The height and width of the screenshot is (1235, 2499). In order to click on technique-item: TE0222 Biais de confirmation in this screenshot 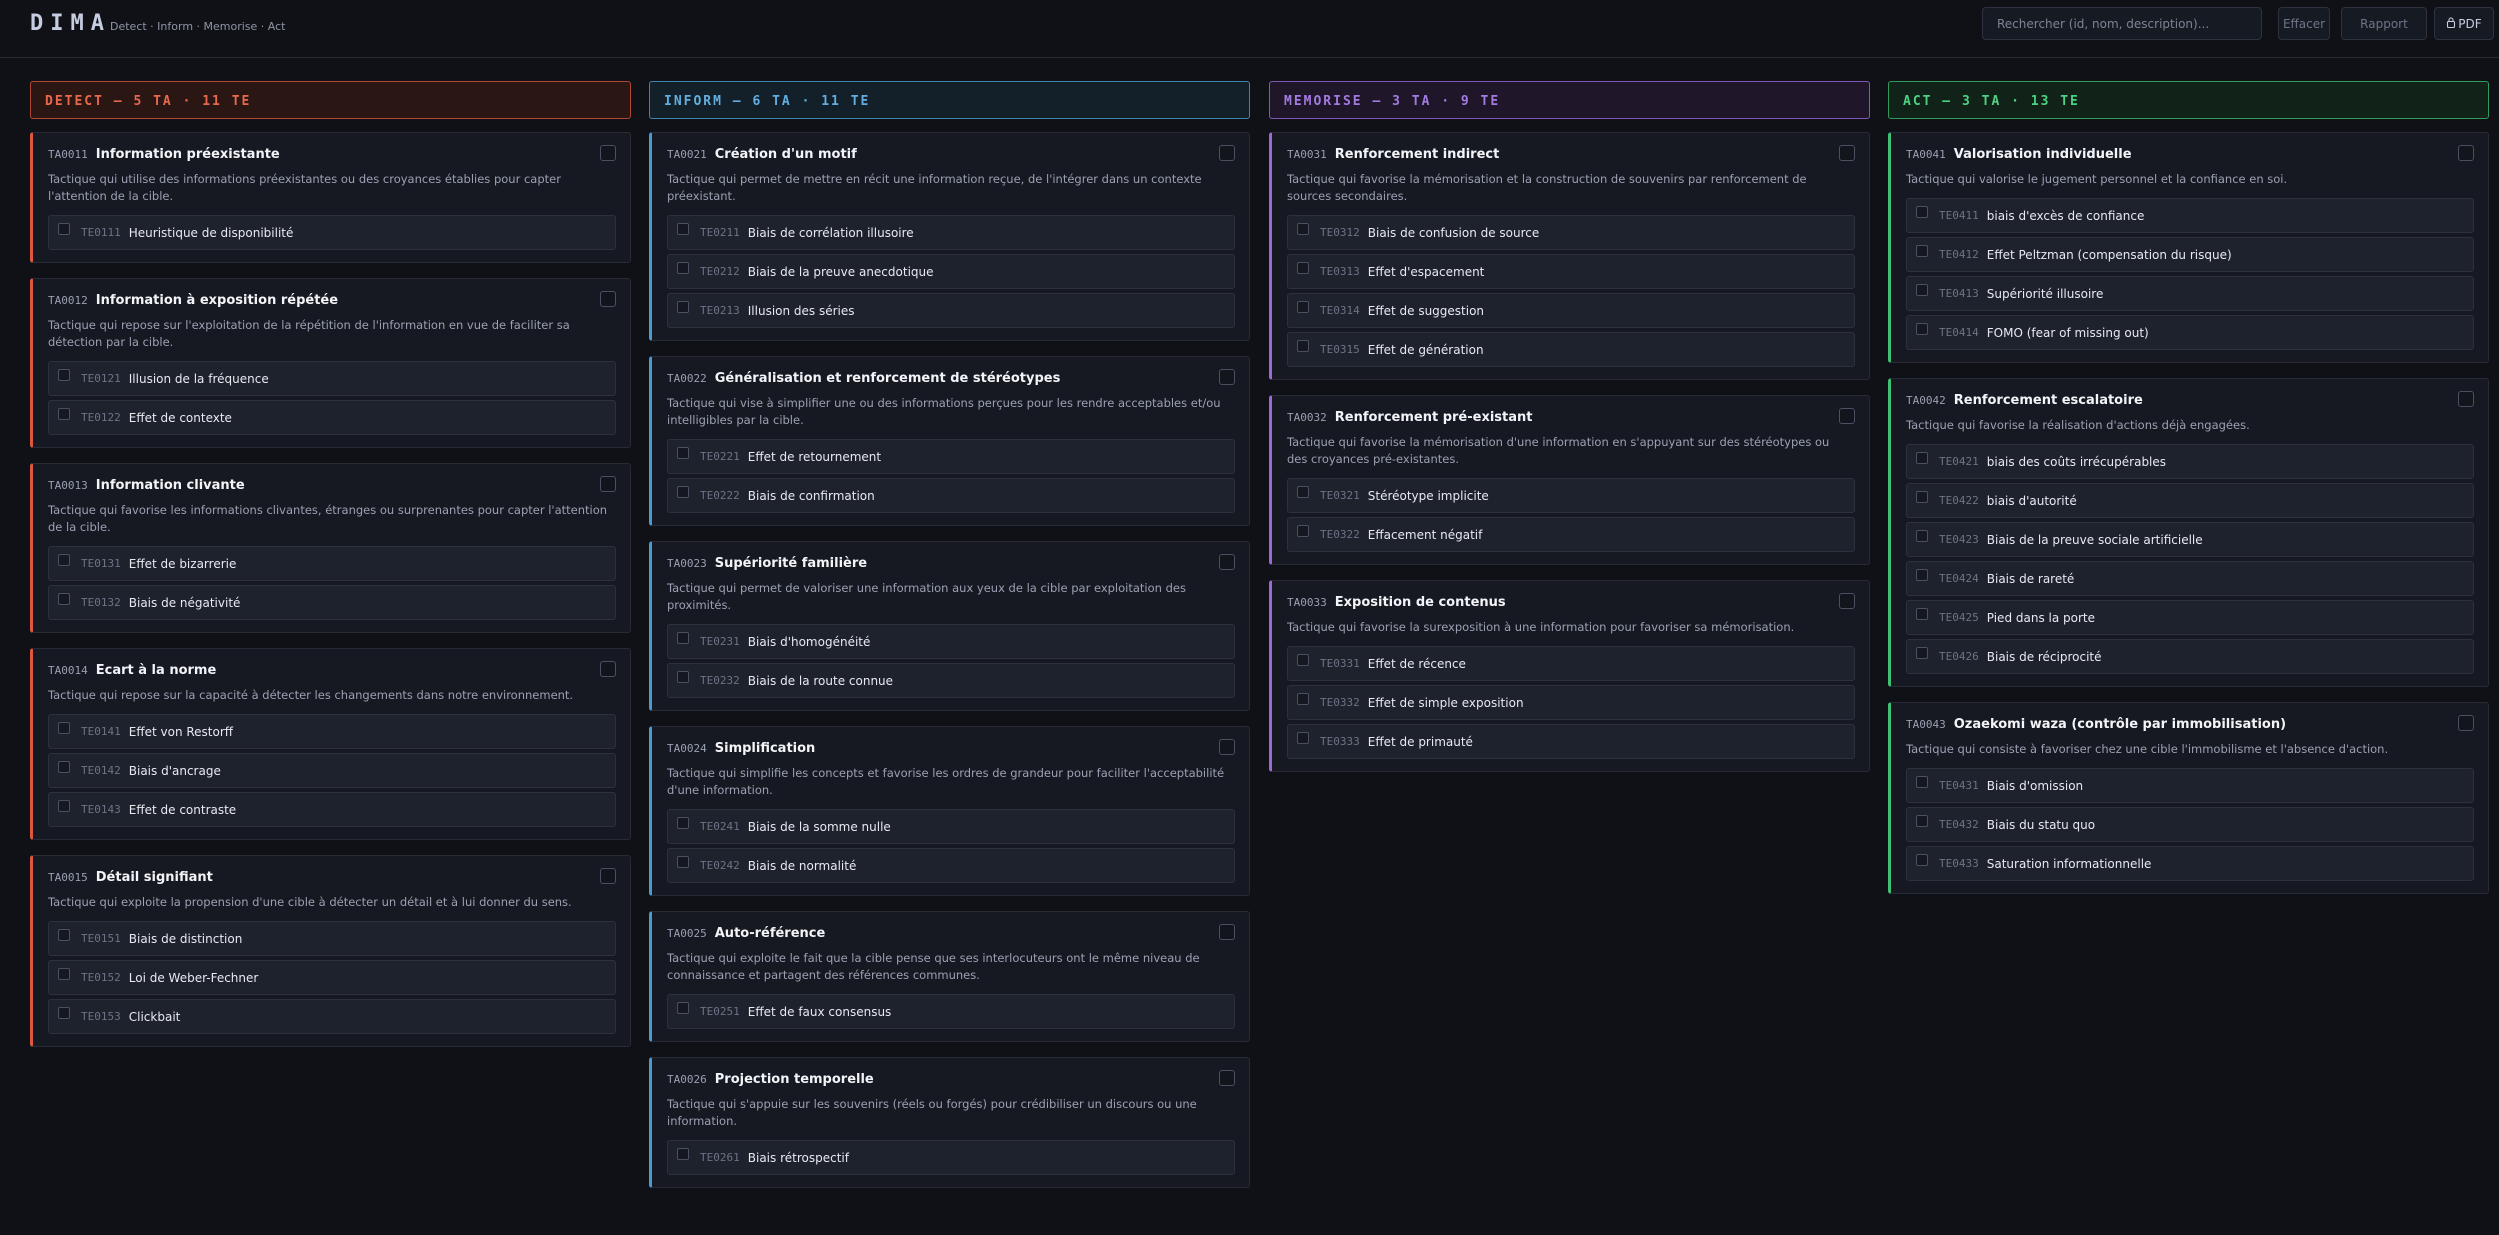, I will do `click(951, 495)`.